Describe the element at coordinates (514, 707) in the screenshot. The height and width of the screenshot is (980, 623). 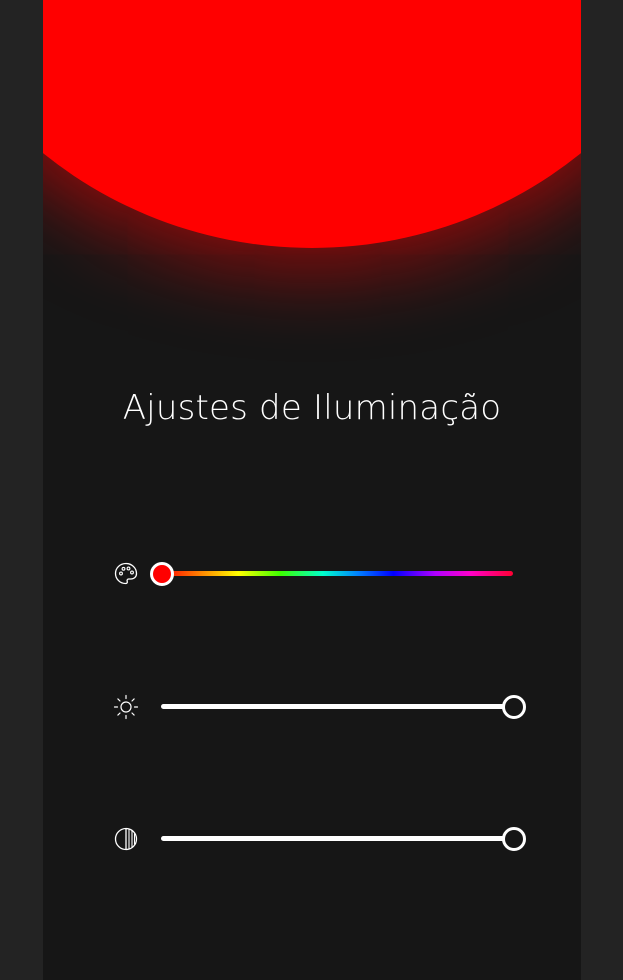
I see `brightness-slider-thumb` at that location.